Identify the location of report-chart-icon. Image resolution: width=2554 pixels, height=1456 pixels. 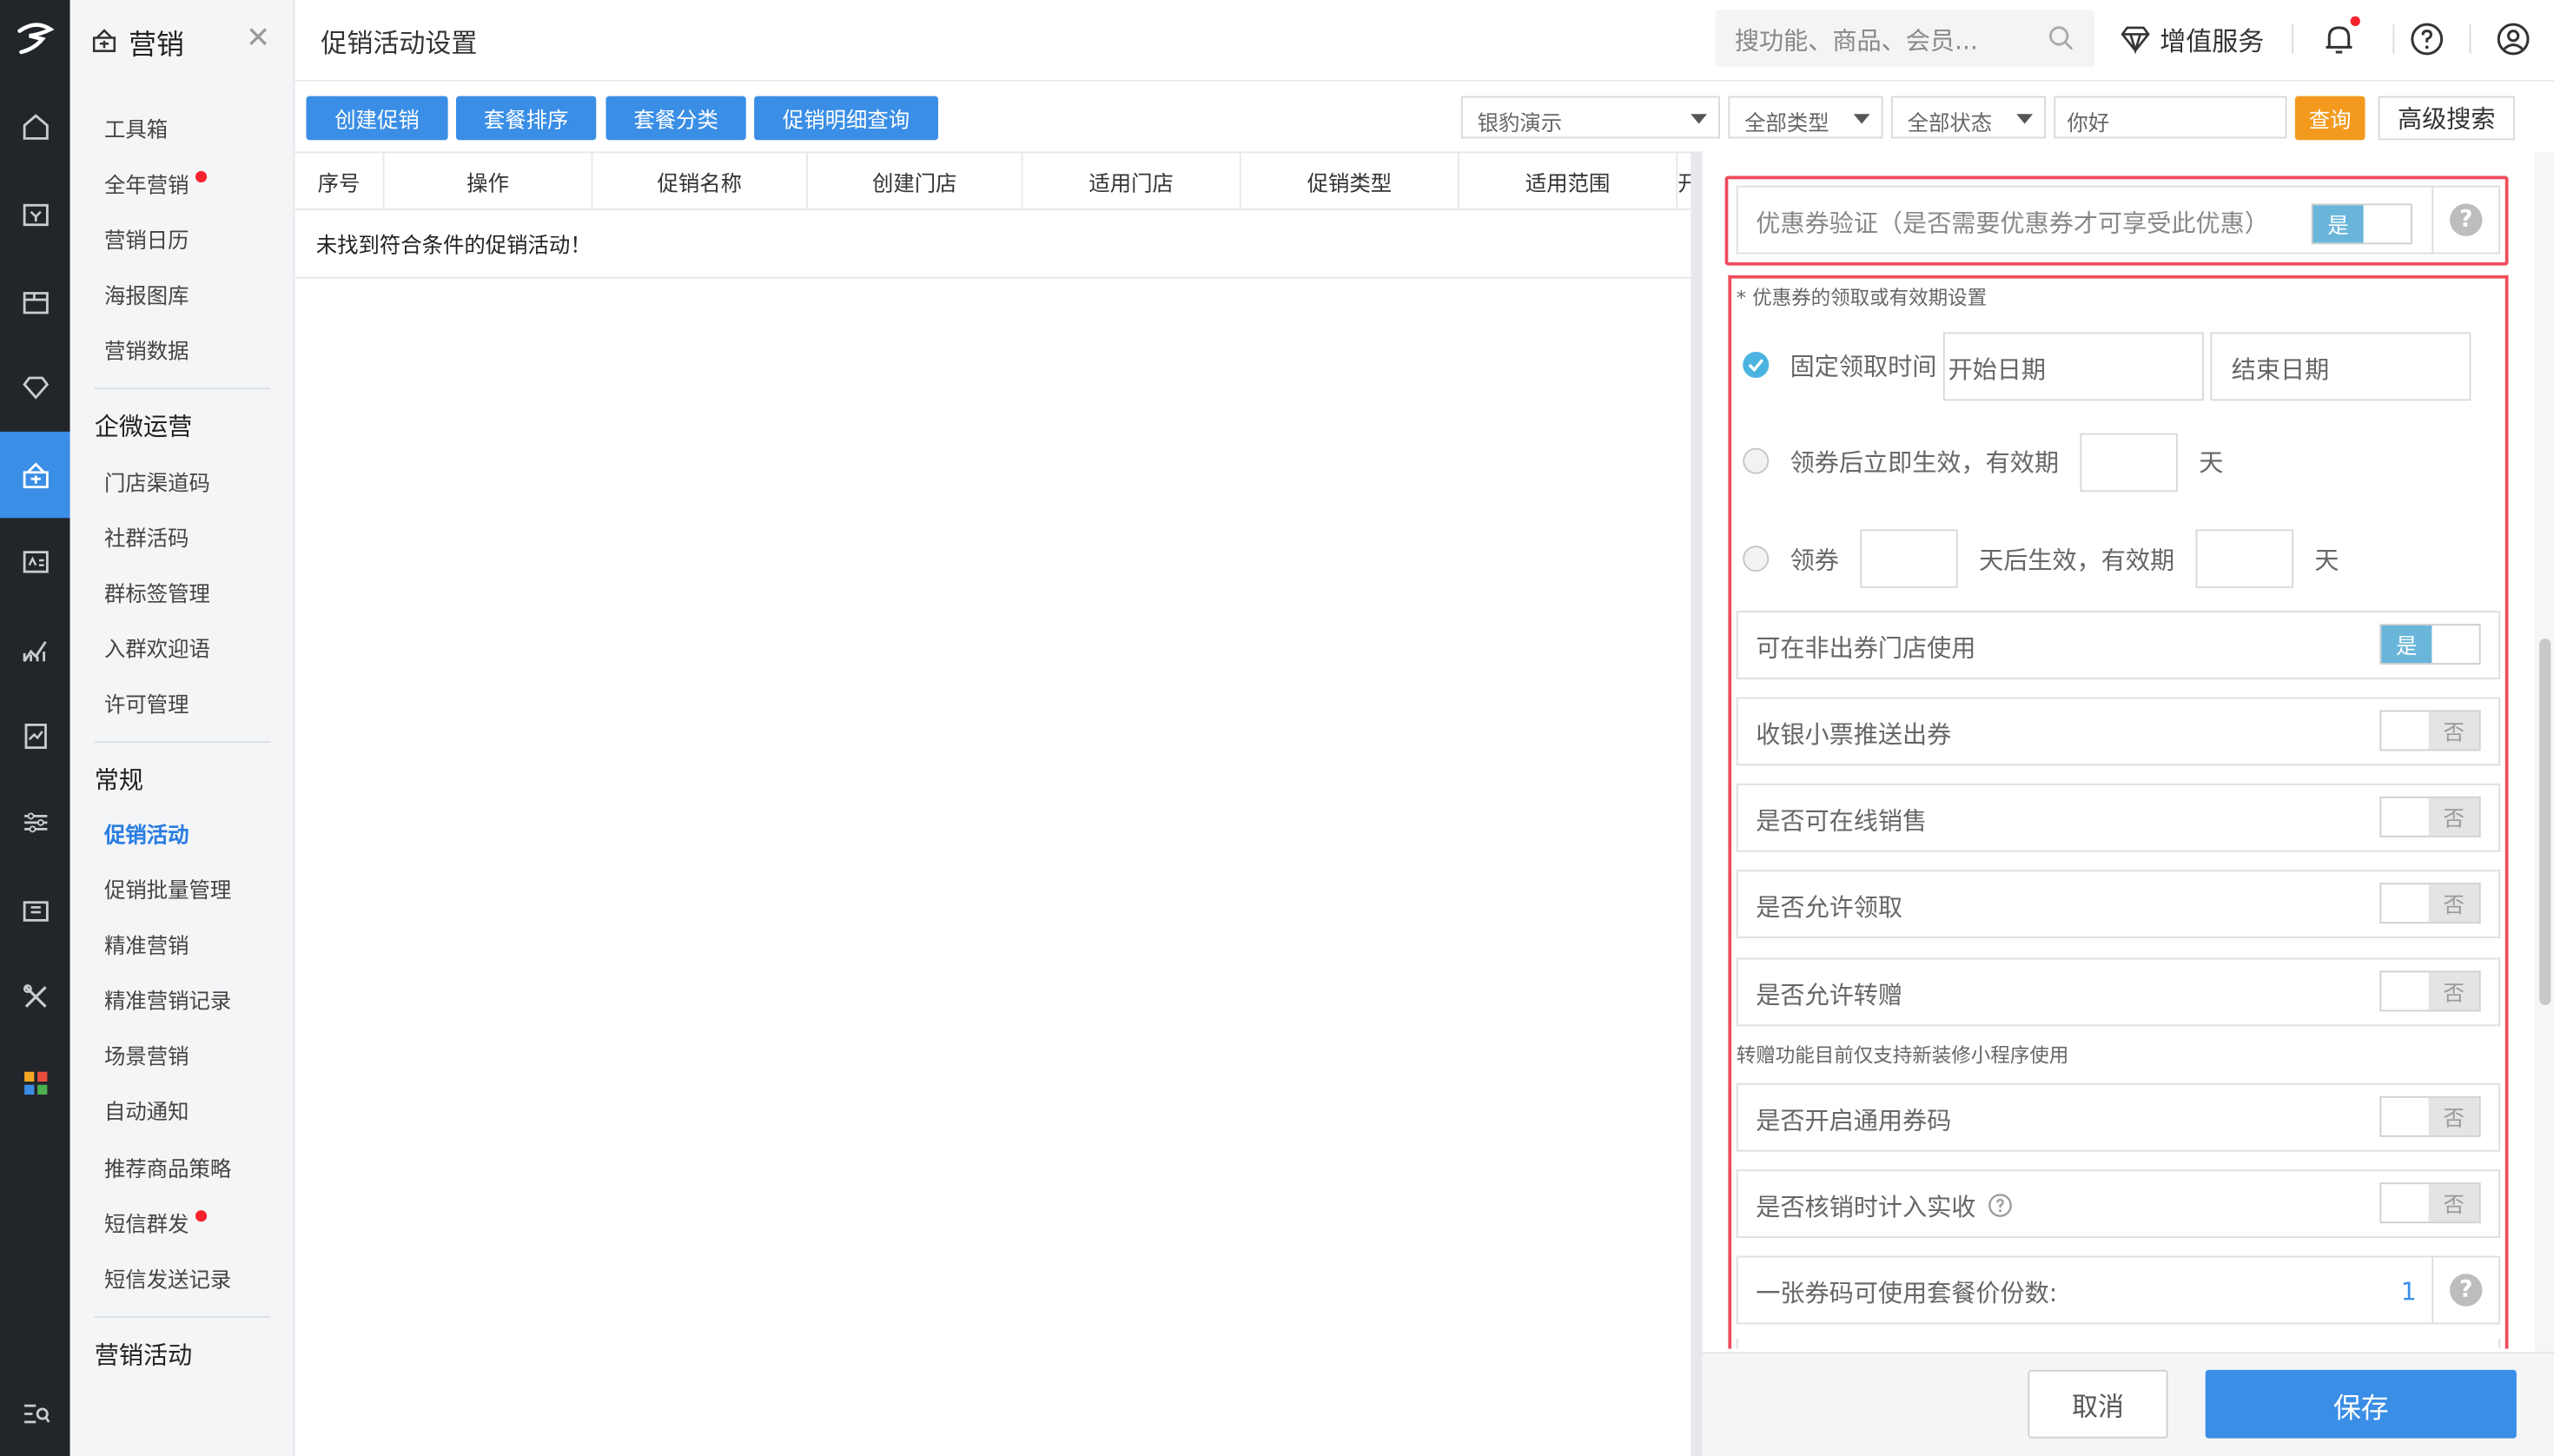
(35, 649).